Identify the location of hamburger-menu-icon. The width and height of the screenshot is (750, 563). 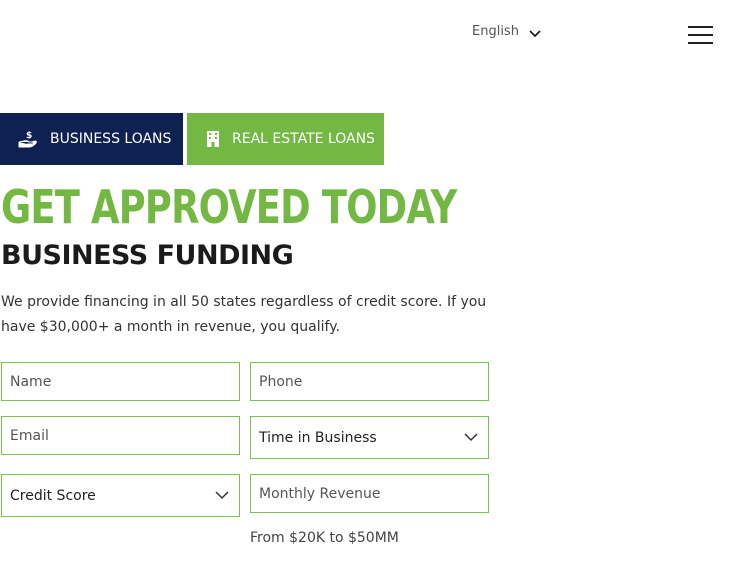
(700, 35).